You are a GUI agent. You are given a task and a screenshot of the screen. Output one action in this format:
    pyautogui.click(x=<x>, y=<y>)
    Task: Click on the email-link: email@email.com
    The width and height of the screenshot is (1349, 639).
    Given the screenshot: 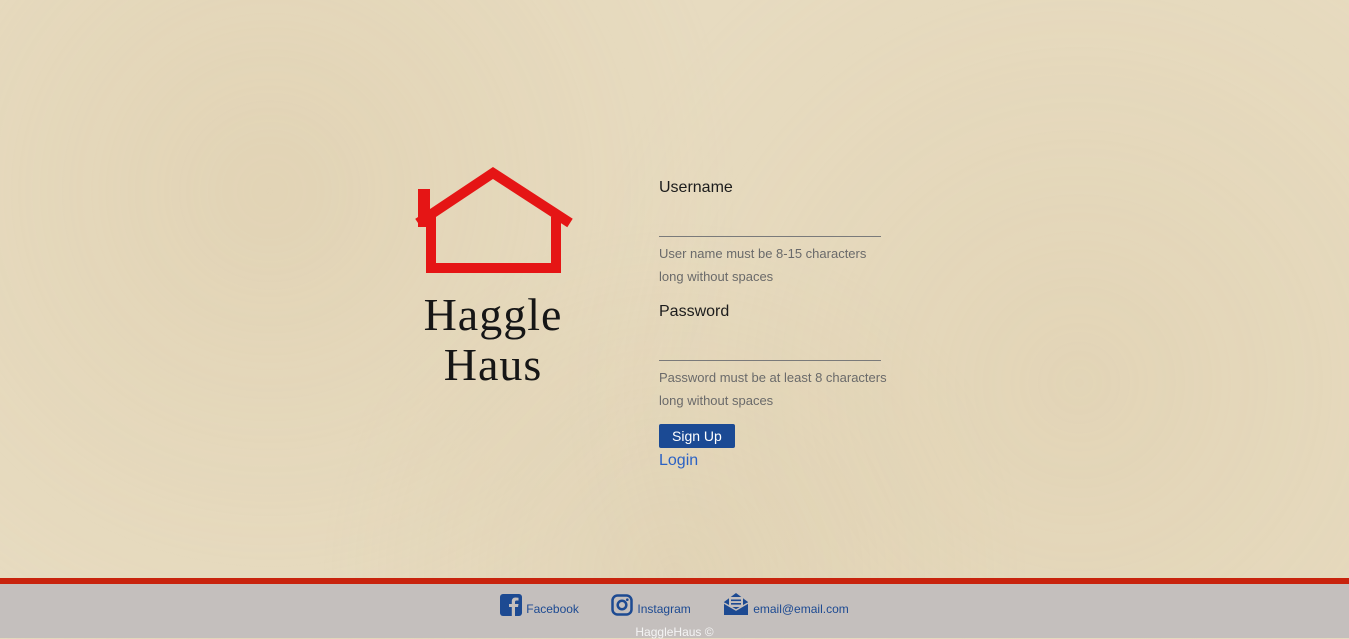 What is the action you would take?
    pyautogui.click(x=786, y=604)
    